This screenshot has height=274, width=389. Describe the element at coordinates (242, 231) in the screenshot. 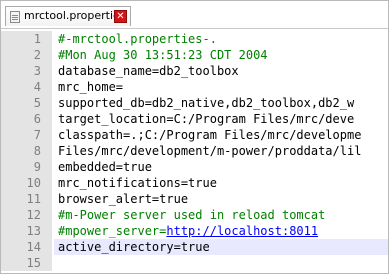

I see `url-link: http://localhost:8011` at that location.